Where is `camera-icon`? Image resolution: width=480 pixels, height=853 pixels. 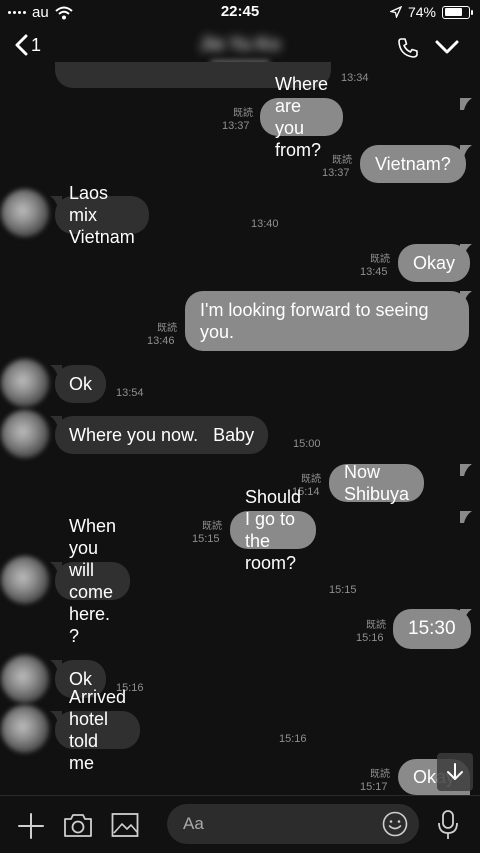
camera-icon is located at coordinates (78, 825).